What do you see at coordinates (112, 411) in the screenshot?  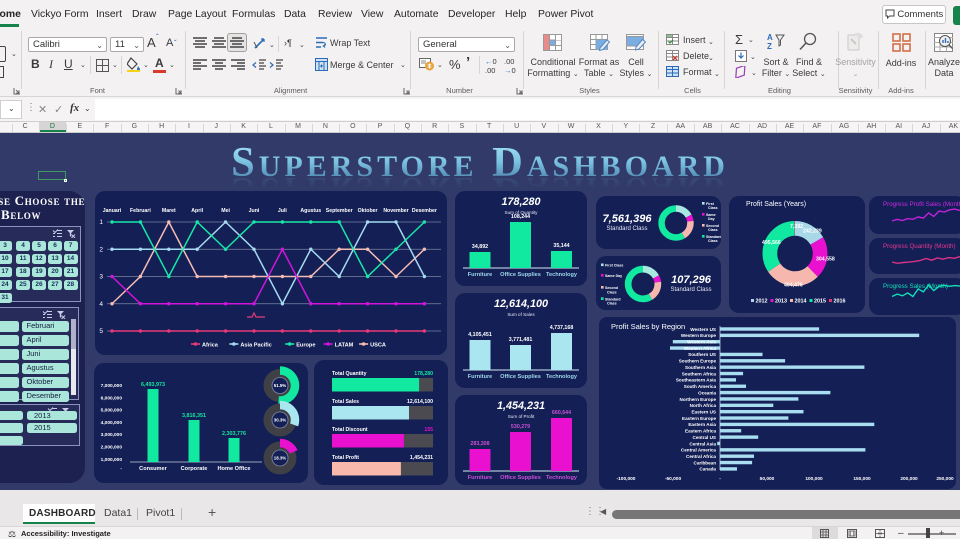 I see `svg-text: 5,000,000` at bounding box center [112, 411].